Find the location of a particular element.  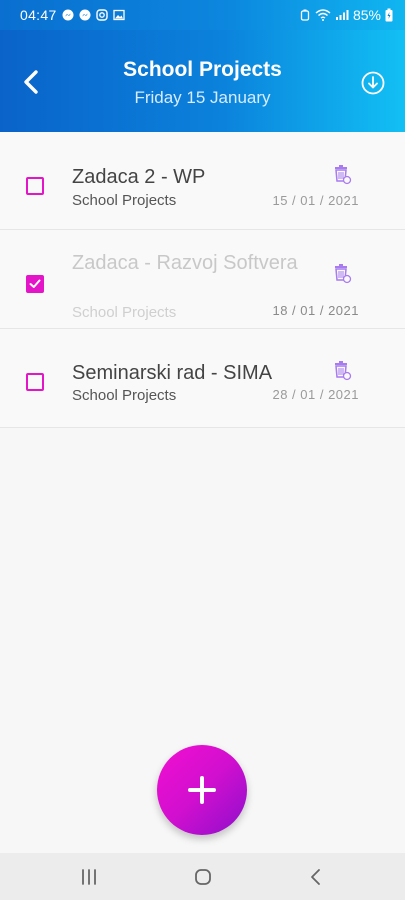

alarm-icon is located at coordinates (305, 15).